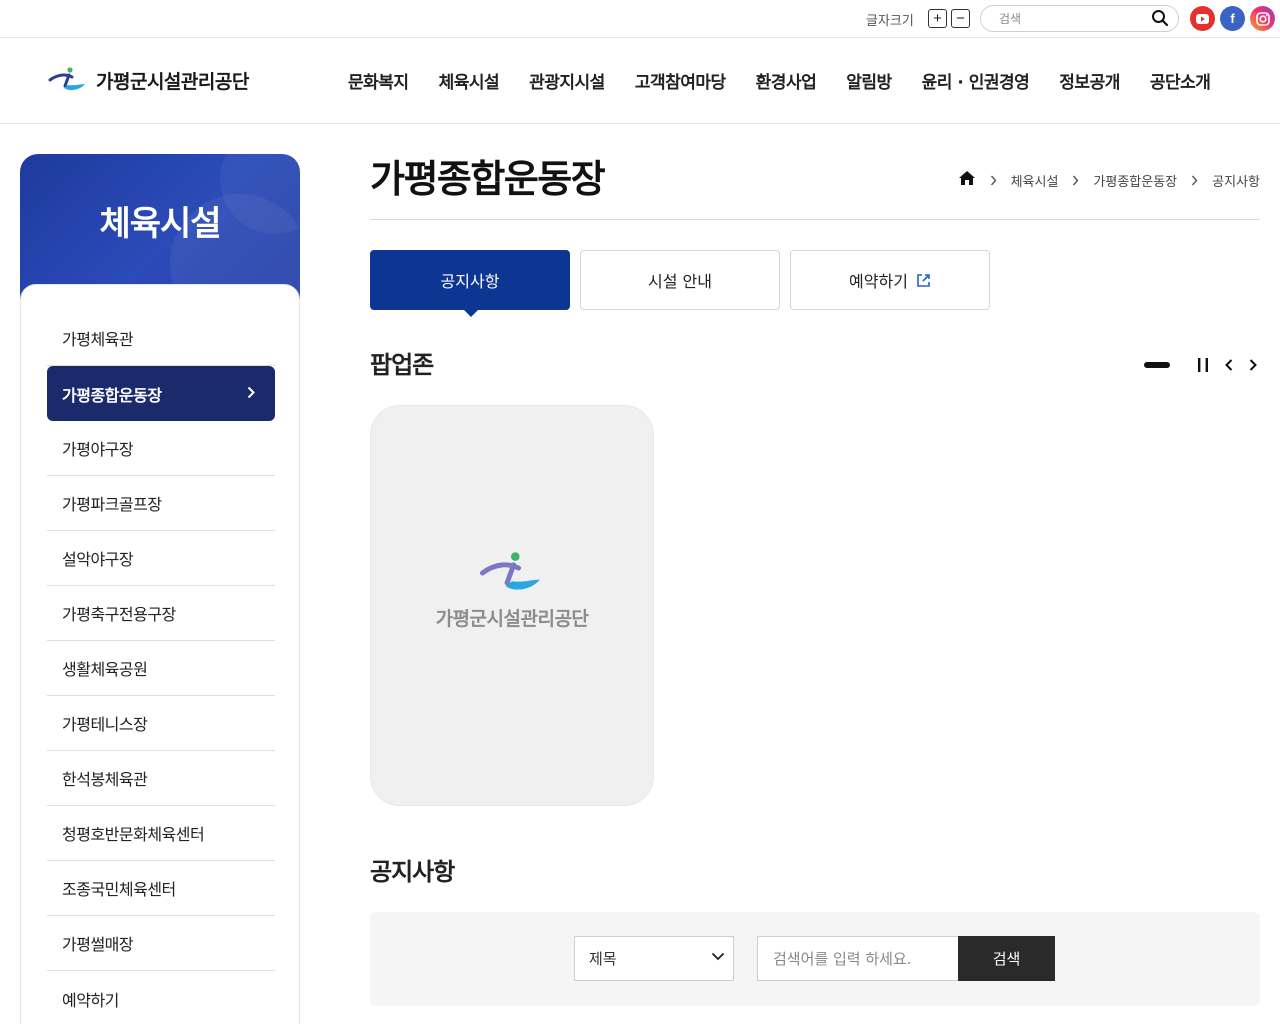 The width and height of the screenshot is (1280, 1024). I want to click on sidebar-item-soccer-field: 가평축구전용구장, so click(161, 613).